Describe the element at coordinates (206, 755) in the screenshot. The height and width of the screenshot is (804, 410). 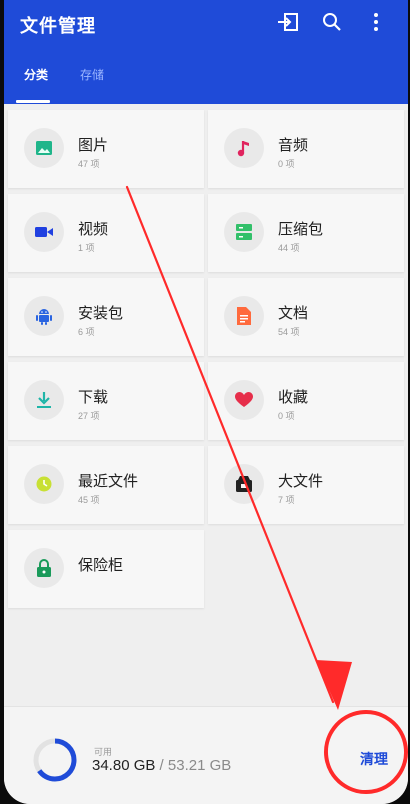
I see `storage-summary-bar: 可用 34.80 GB / 53.21 GB 清理` at that location.